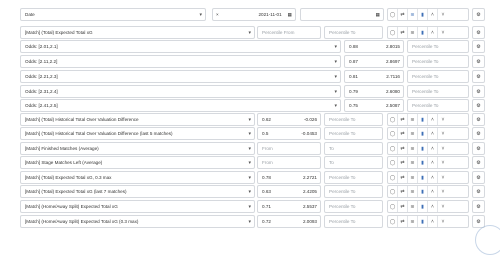 The image size is (500, 255). I want to click on metric-select: [Match] (Total) Expected Total xG ▾, so click(137, 32).